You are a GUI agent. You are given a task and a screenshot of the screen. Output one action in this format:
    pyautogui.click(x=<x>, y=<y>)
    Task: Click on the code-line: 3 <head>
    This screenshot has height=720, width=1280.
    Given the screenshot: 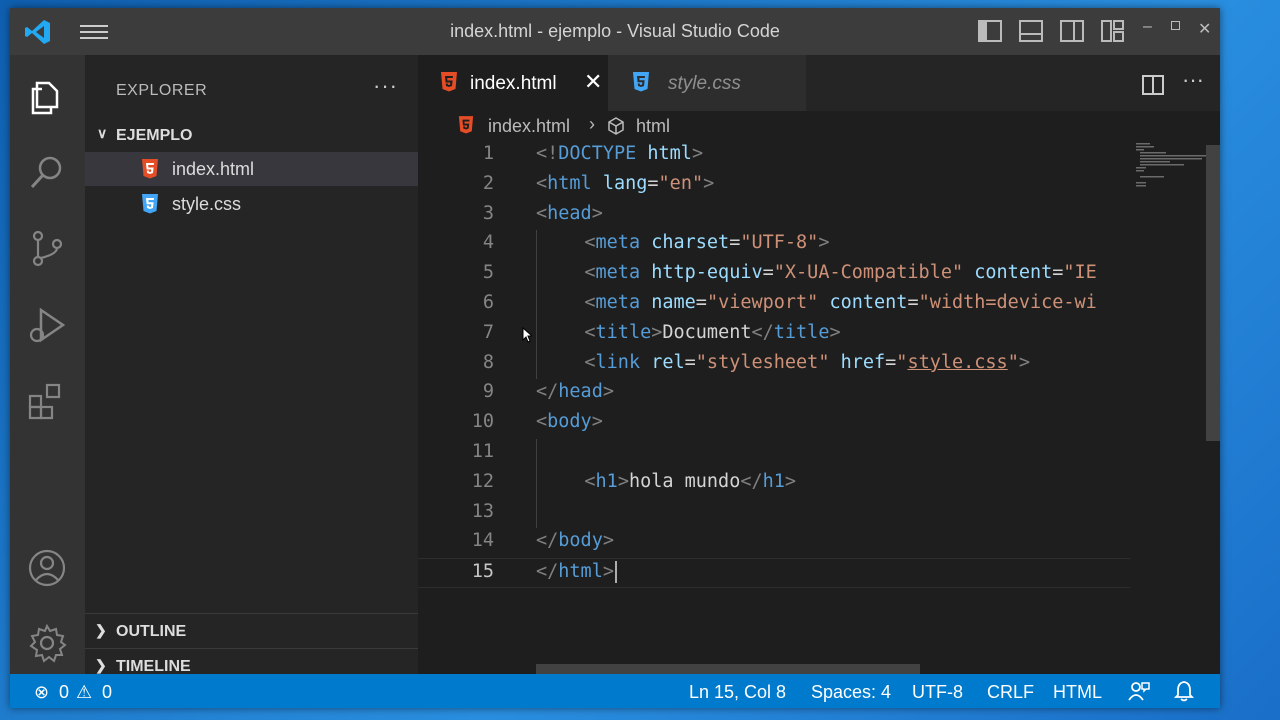 What is the action you would take?
    pyautogui.click(x=774, y=216)
    